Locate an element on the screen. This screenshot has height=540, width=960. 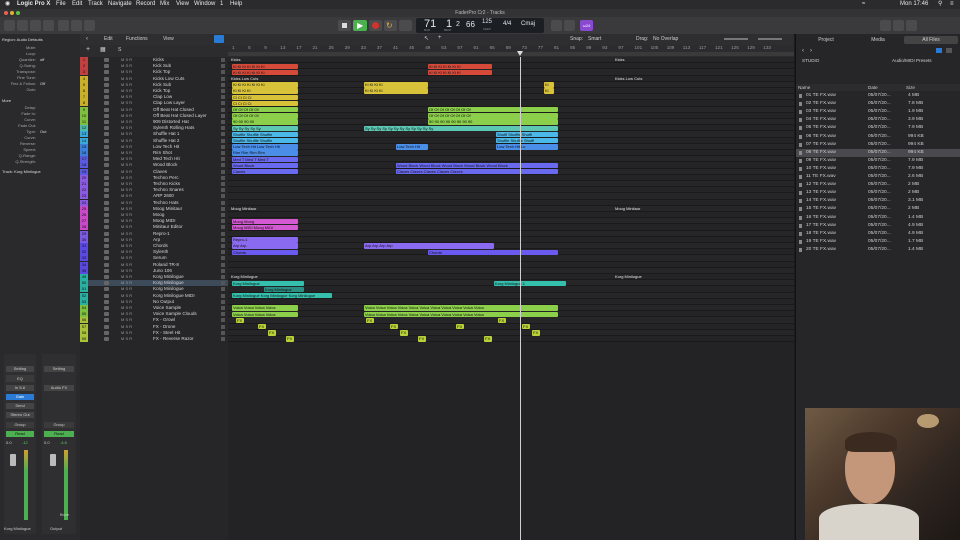
region: Chords is located at coordinates (493, 252).